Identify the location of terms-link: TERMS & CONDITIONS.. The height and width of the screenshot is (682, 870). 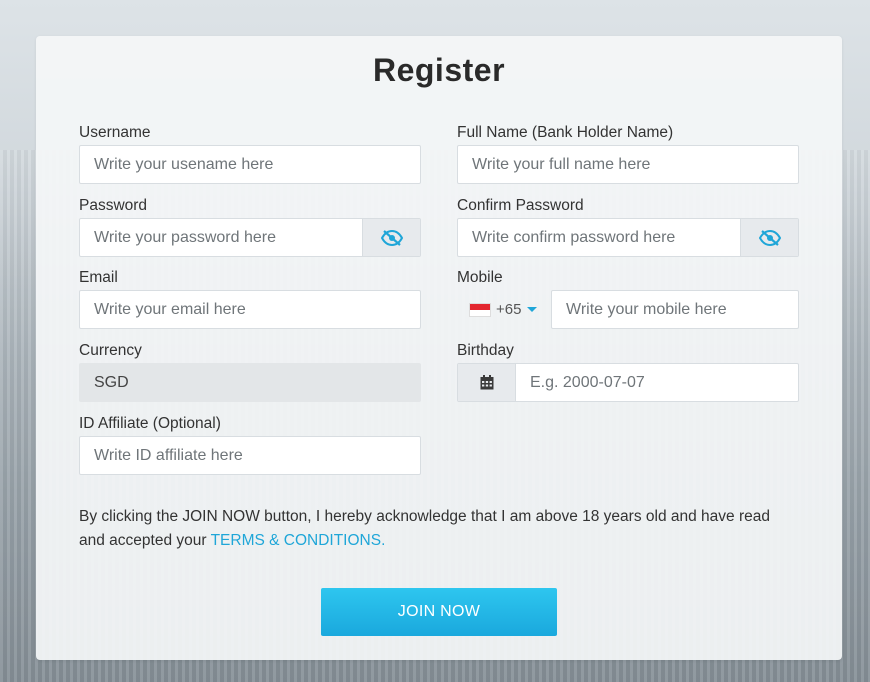
(298, 540).